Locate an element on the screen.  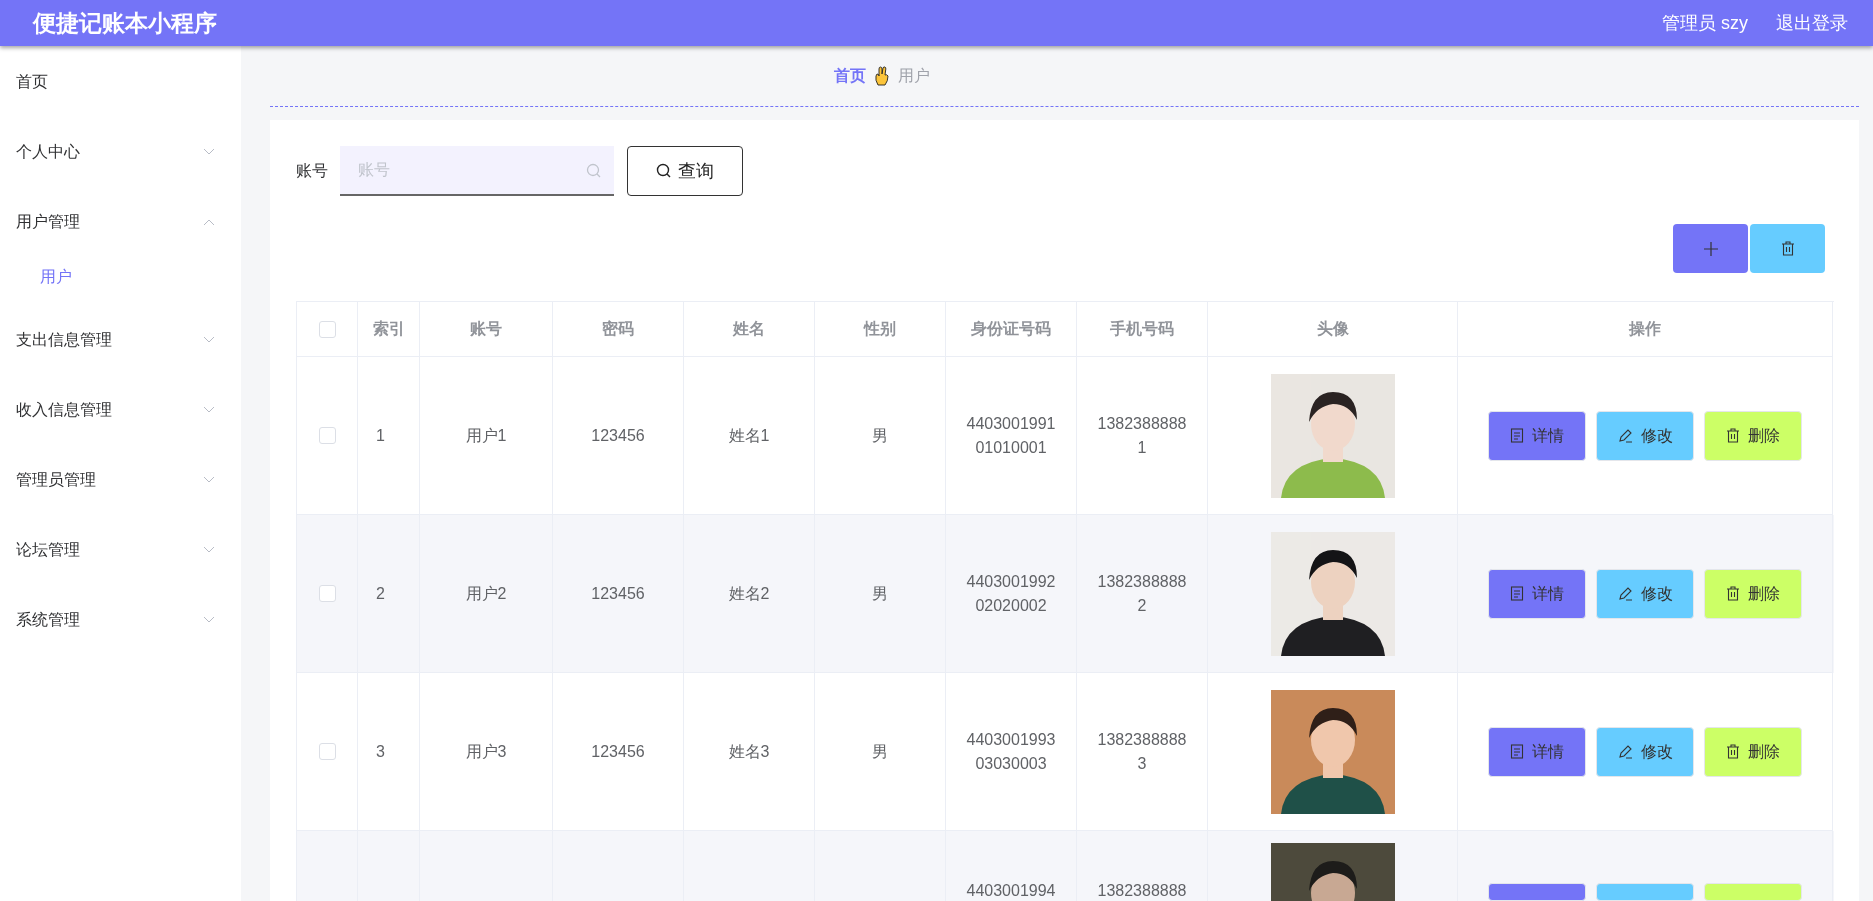
field-label: 账号 is located at coordinates (312, 171).